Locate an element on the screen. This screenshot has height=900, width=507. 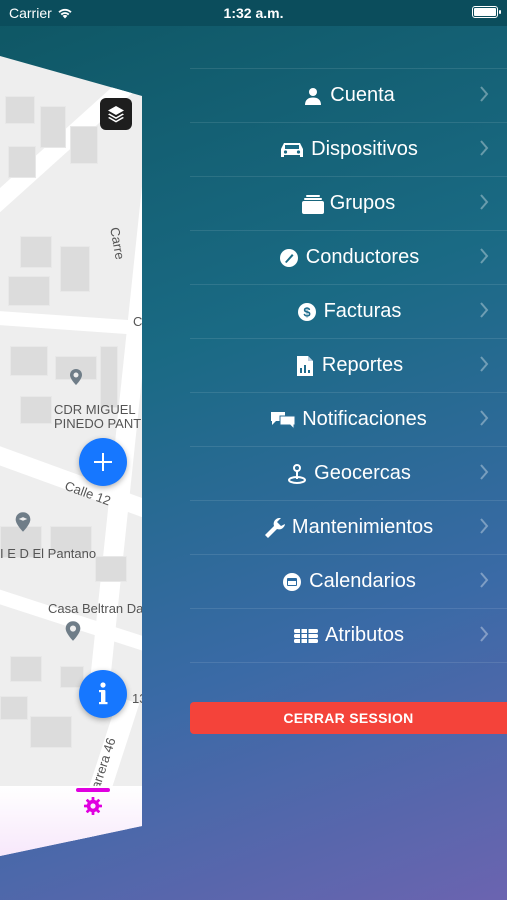
menu-item-calendarios: Calendarios is located at coordinates (348, 581).